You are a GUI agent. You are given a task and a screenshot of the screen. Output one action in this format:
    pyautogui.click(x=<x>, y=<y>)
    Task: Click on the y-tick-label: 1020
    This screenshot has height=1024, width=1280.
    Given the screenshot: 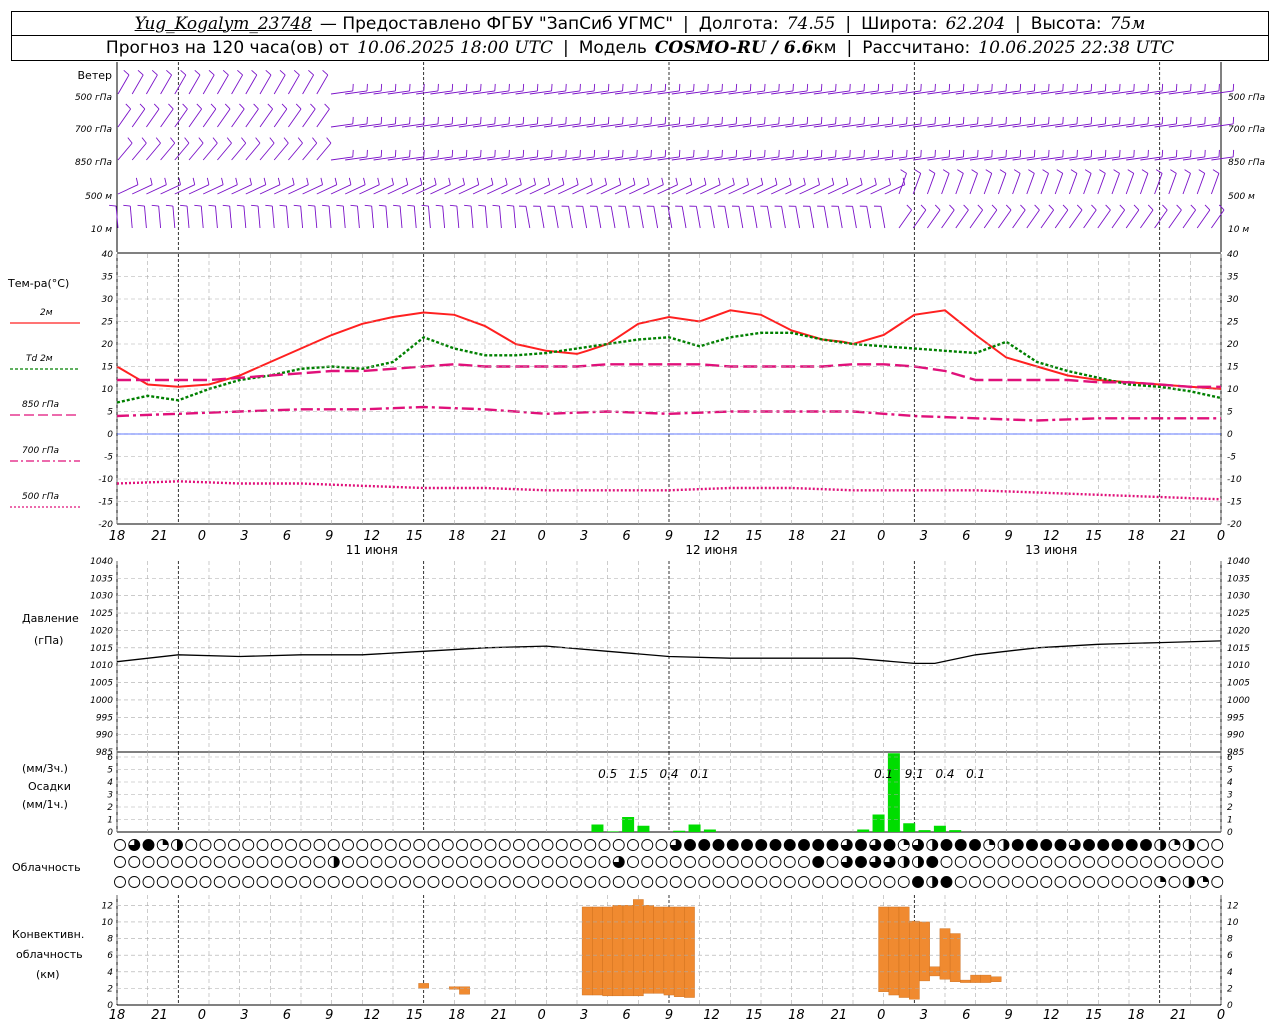 What is the action you would take?
    pyautogui.click(x=1238, y=631)
    